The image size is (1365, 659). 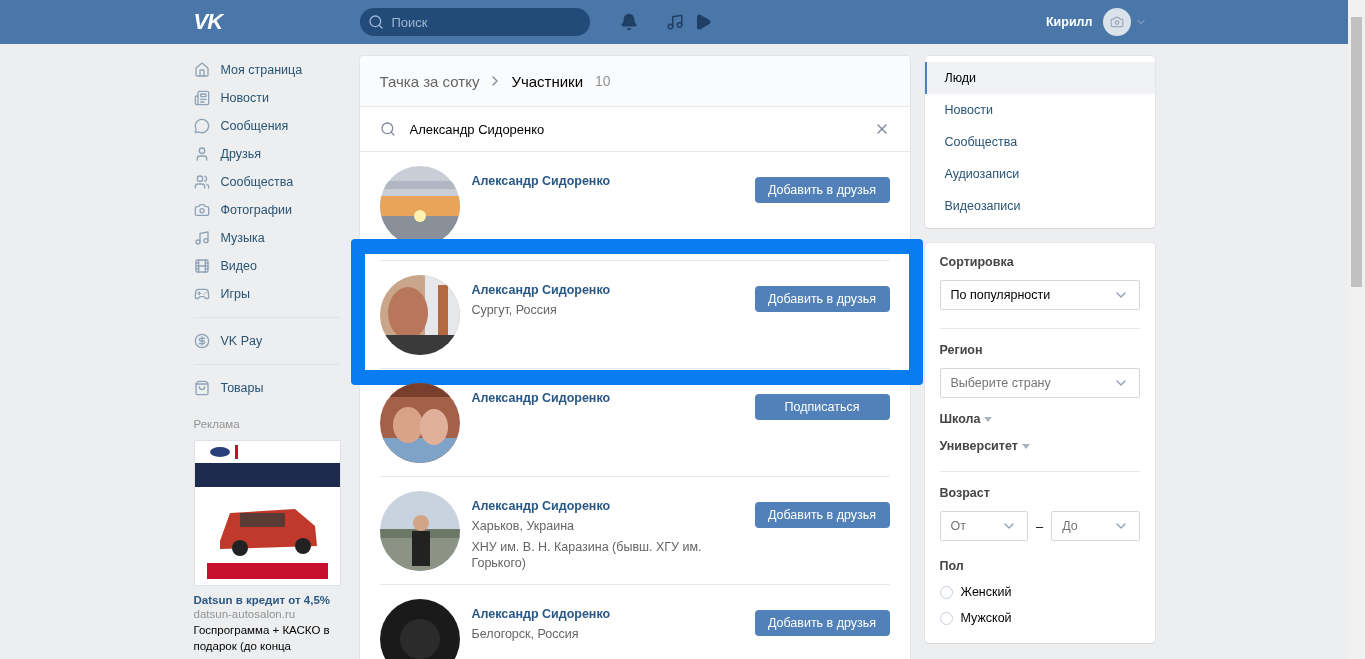 I want to click on person-detail: Сургут, Россия, so click(x=514, y=310).